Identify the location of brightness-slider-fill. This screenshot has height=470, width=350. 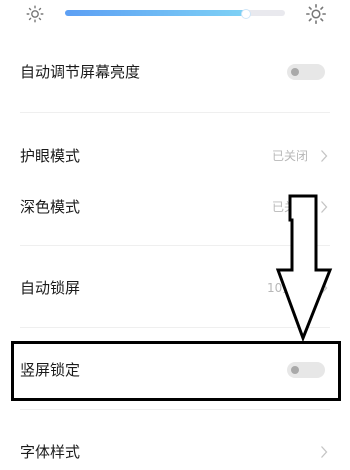
(155, 13).